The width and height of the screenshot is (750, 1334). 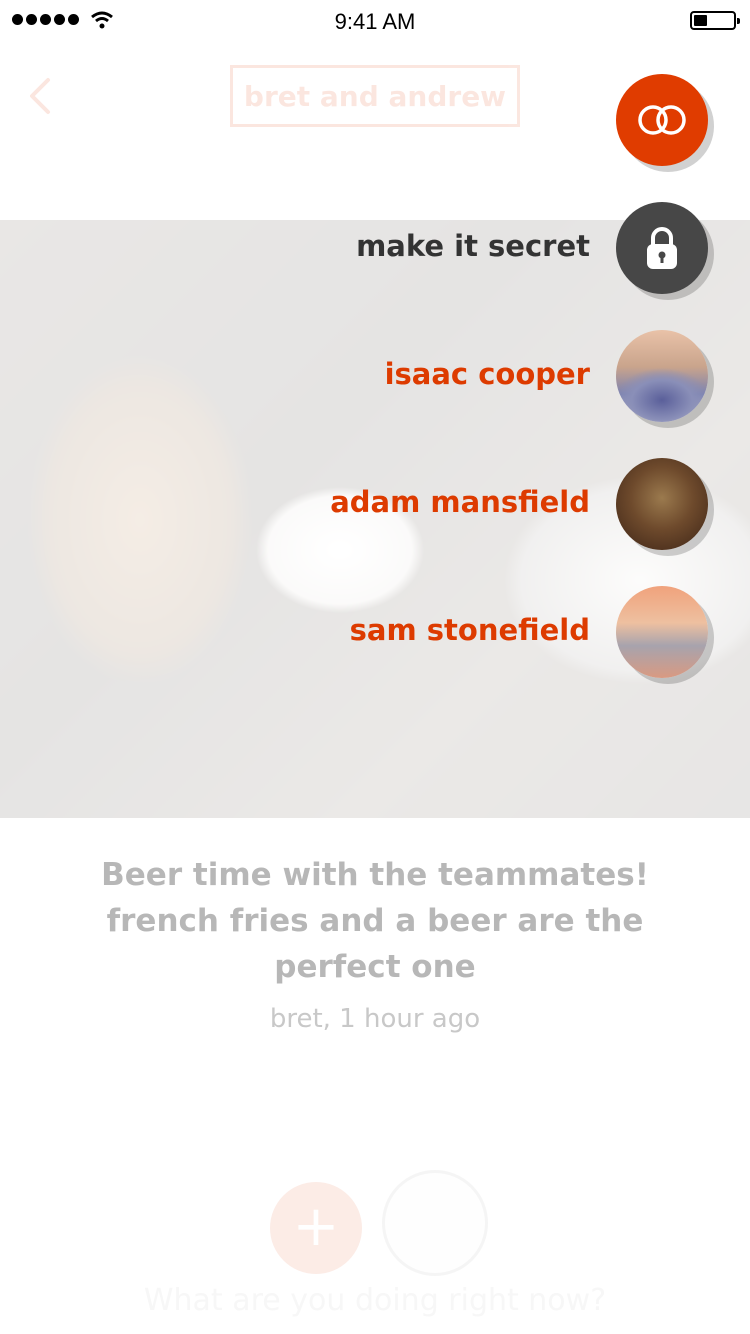 I want to click on sticker-thumbnail, so click(x=435, y=1223).